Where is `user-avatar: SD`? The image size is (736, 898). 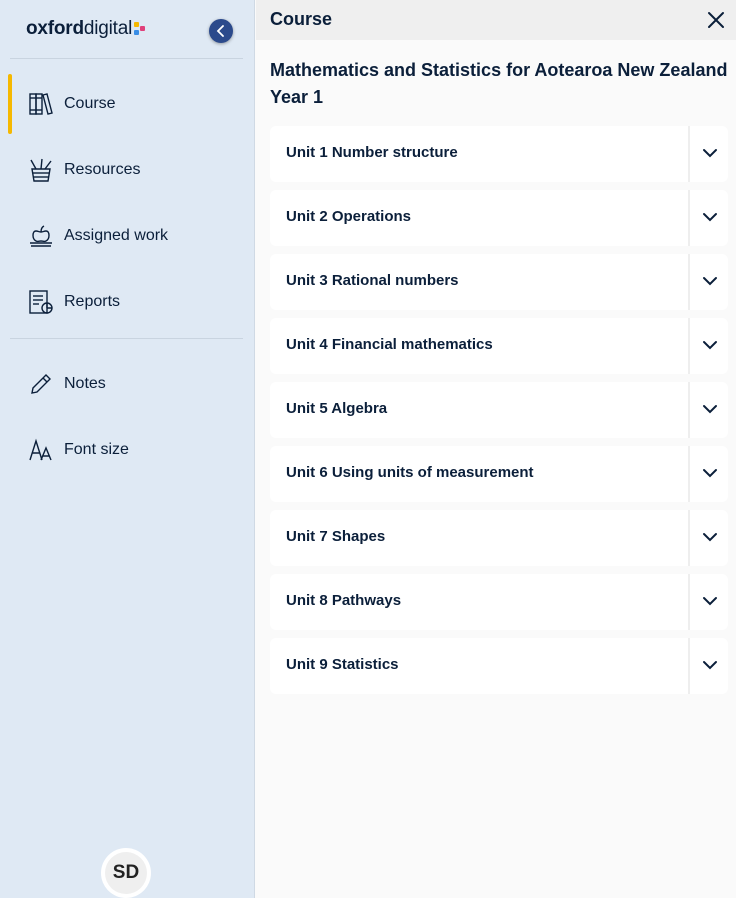
user-avatar: SD is located at coordinates (126, 873).